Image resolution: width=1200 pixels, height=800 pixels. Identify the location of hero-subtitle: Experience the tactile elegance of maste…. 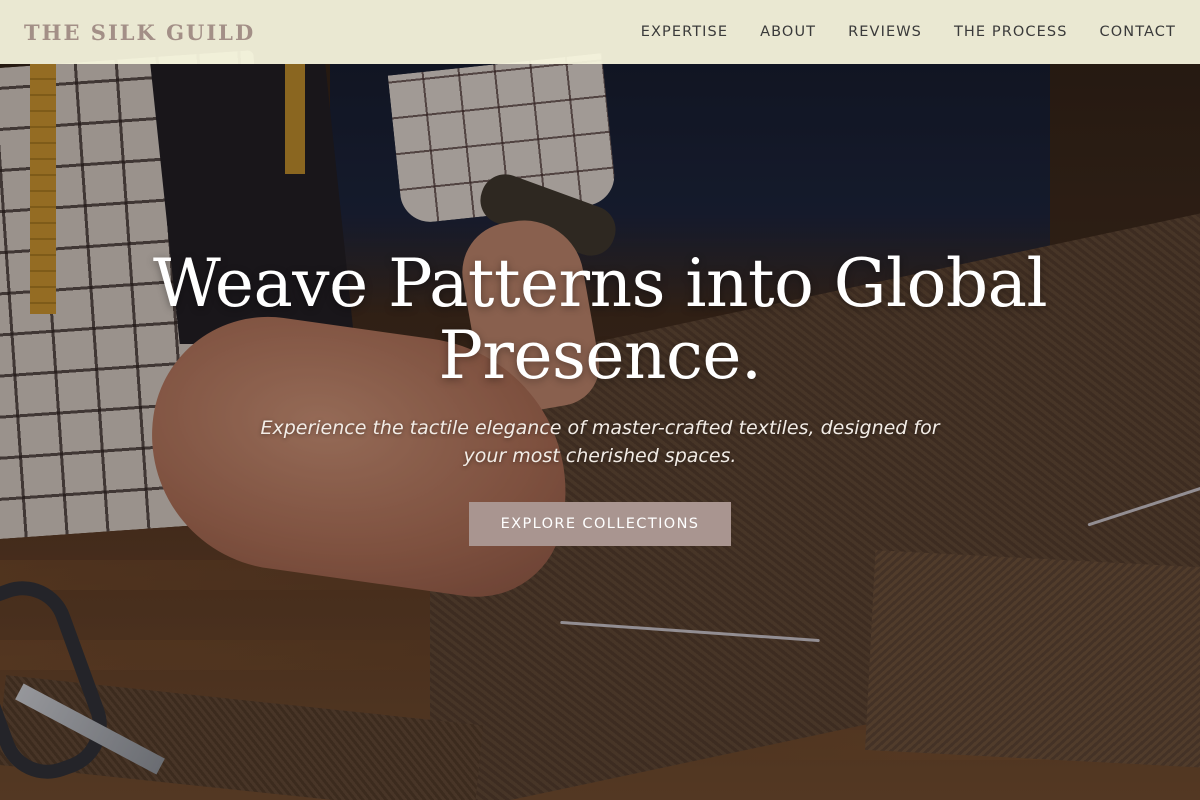
(600, 442).